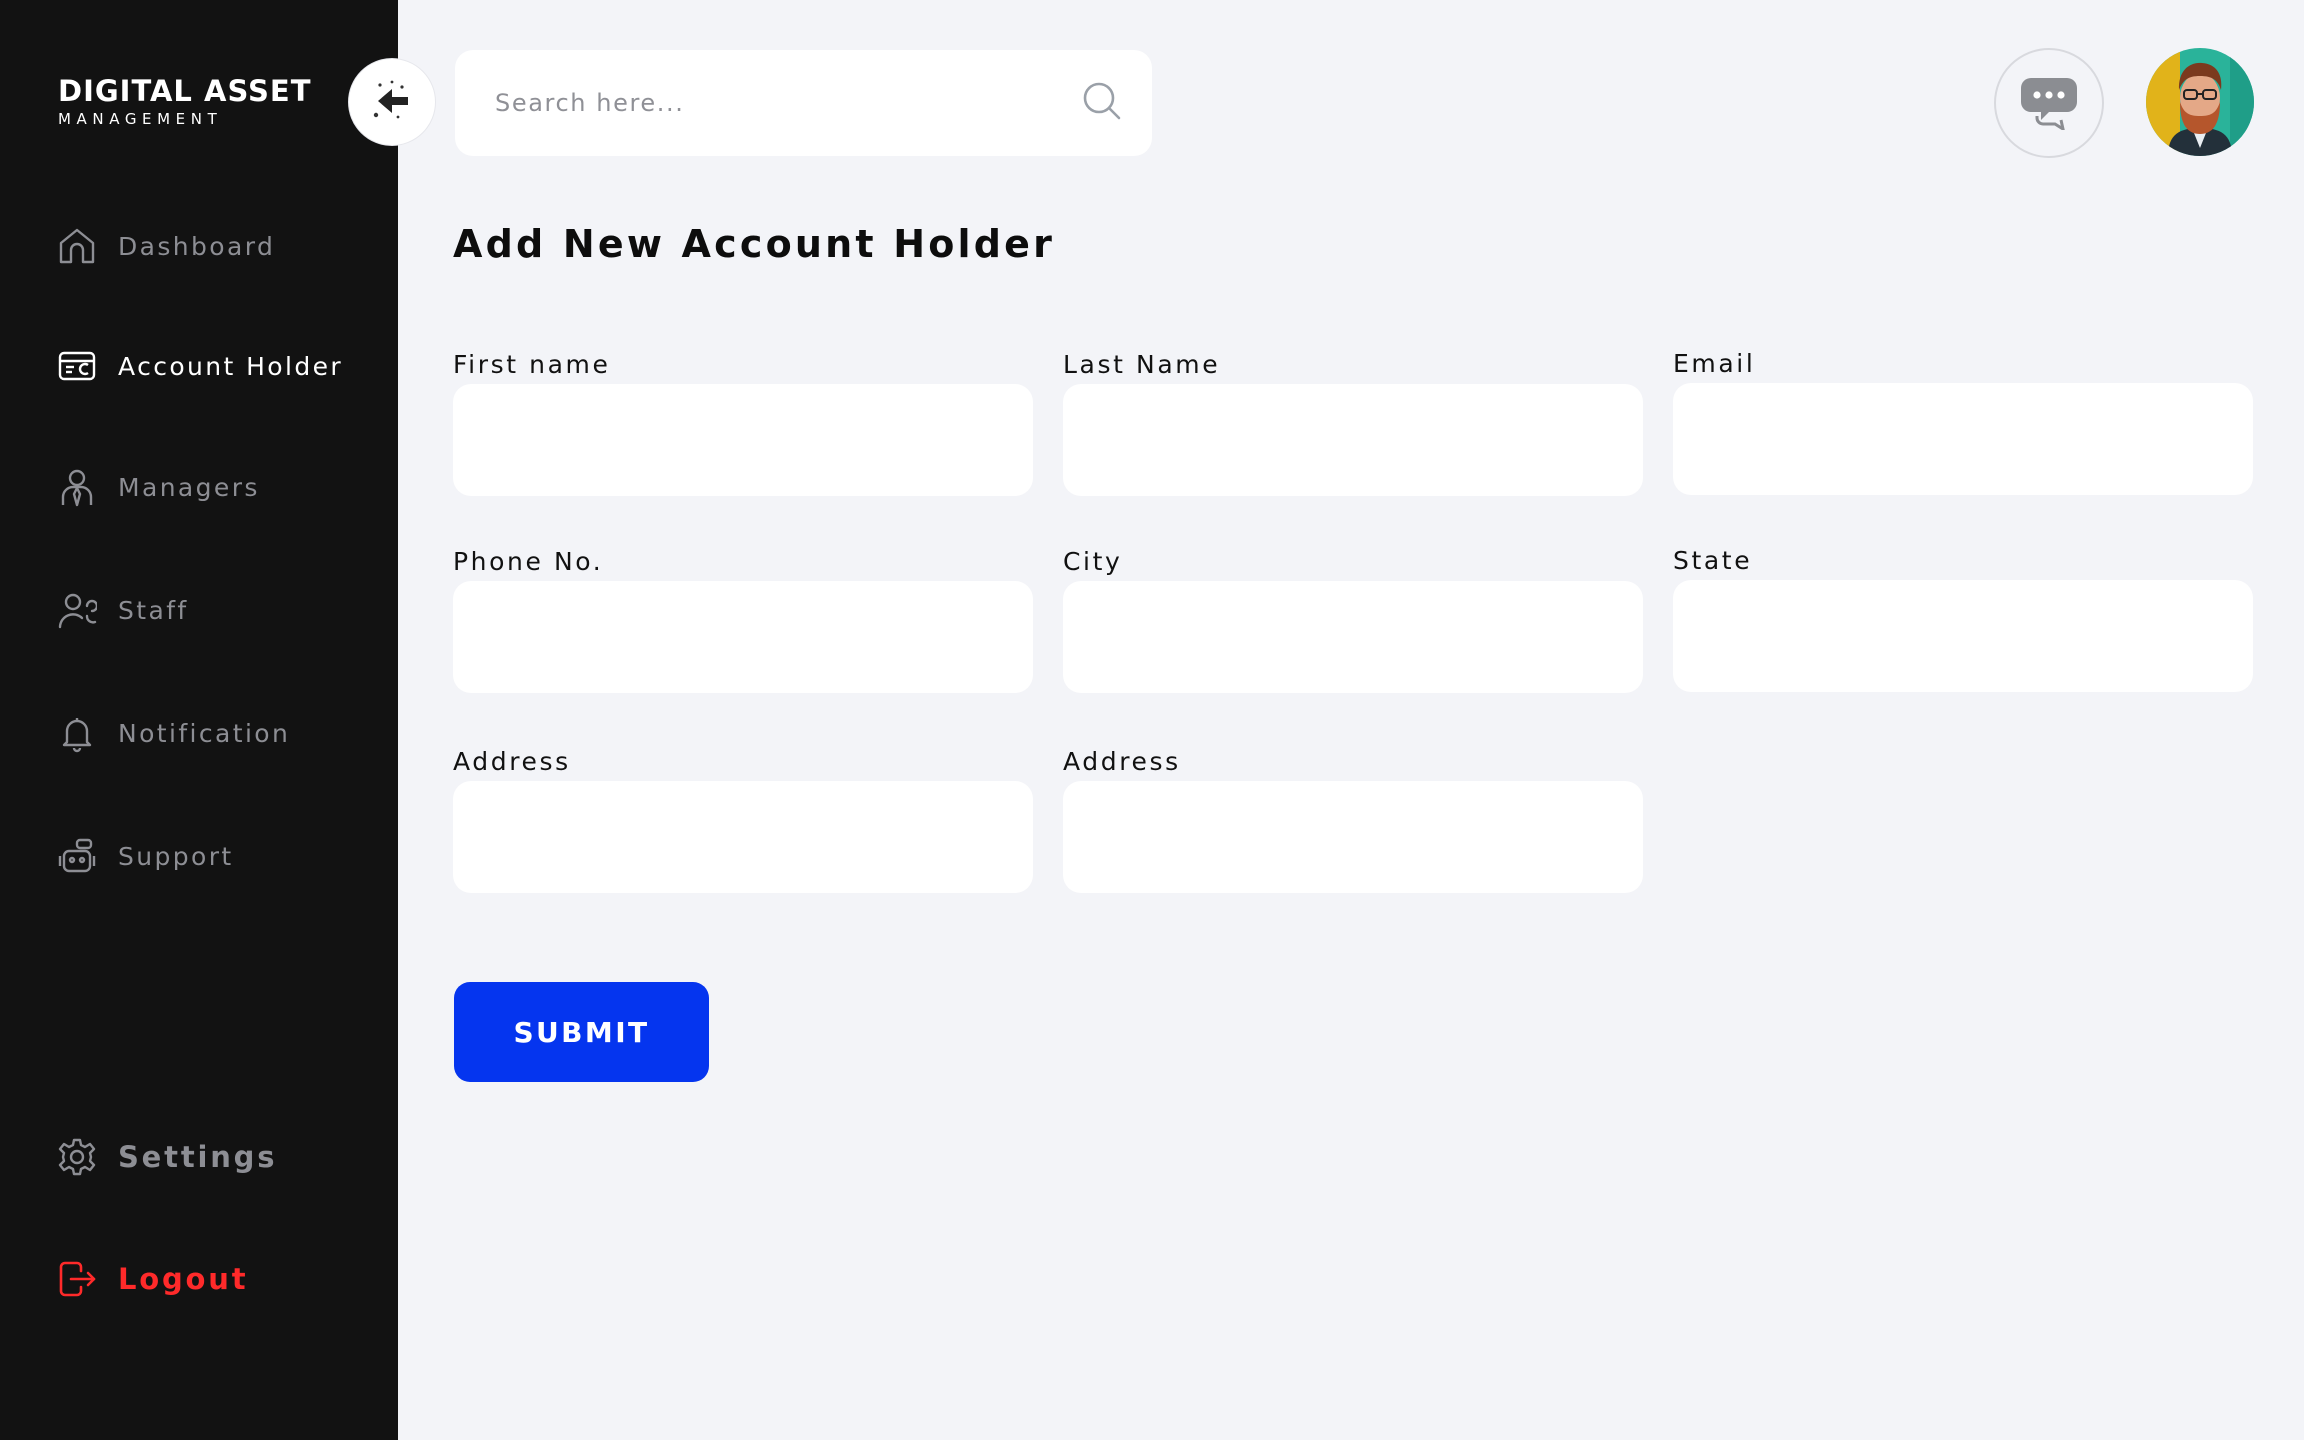 This screenshot has width=2304, height=1440. What do you see at coordinates (77, 366) in the screenshot?
I see `wallet-card-icon` at bounding box center [77, 366].